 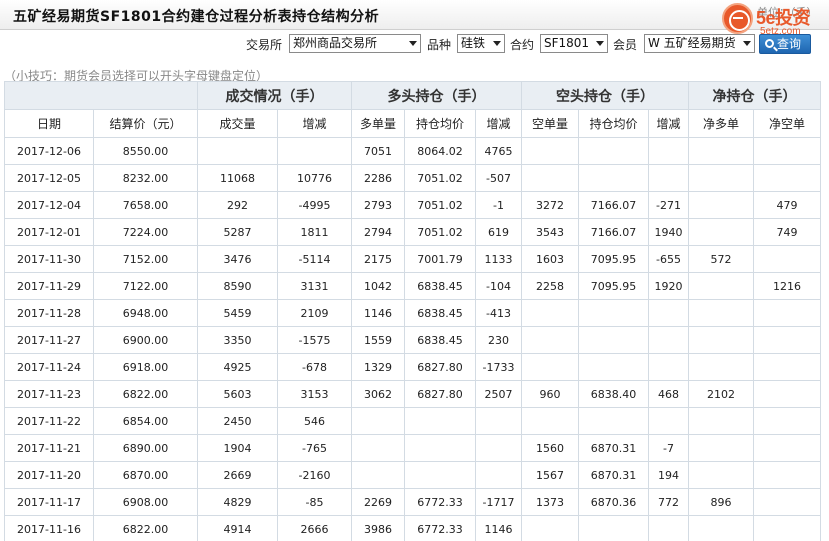 I want to click on table-cell: 7658.00, so click(x=145, y=205).